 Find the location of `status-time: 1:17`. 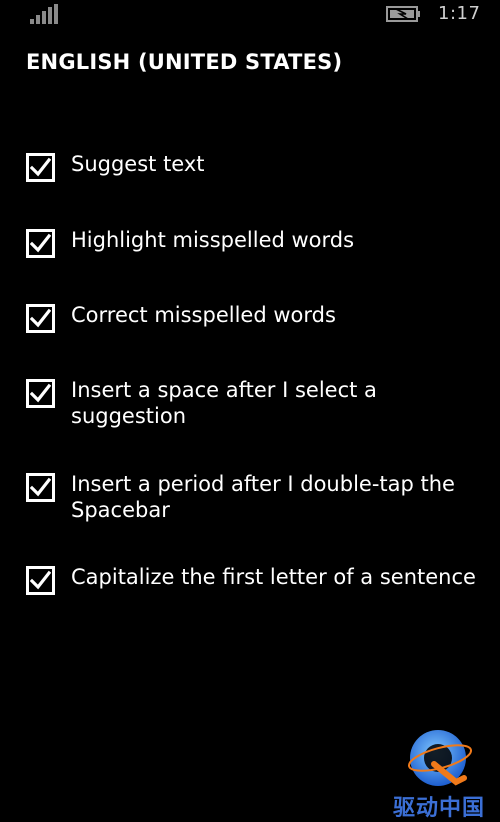

status-time: 1:17 is located at coordinates (459, 13).